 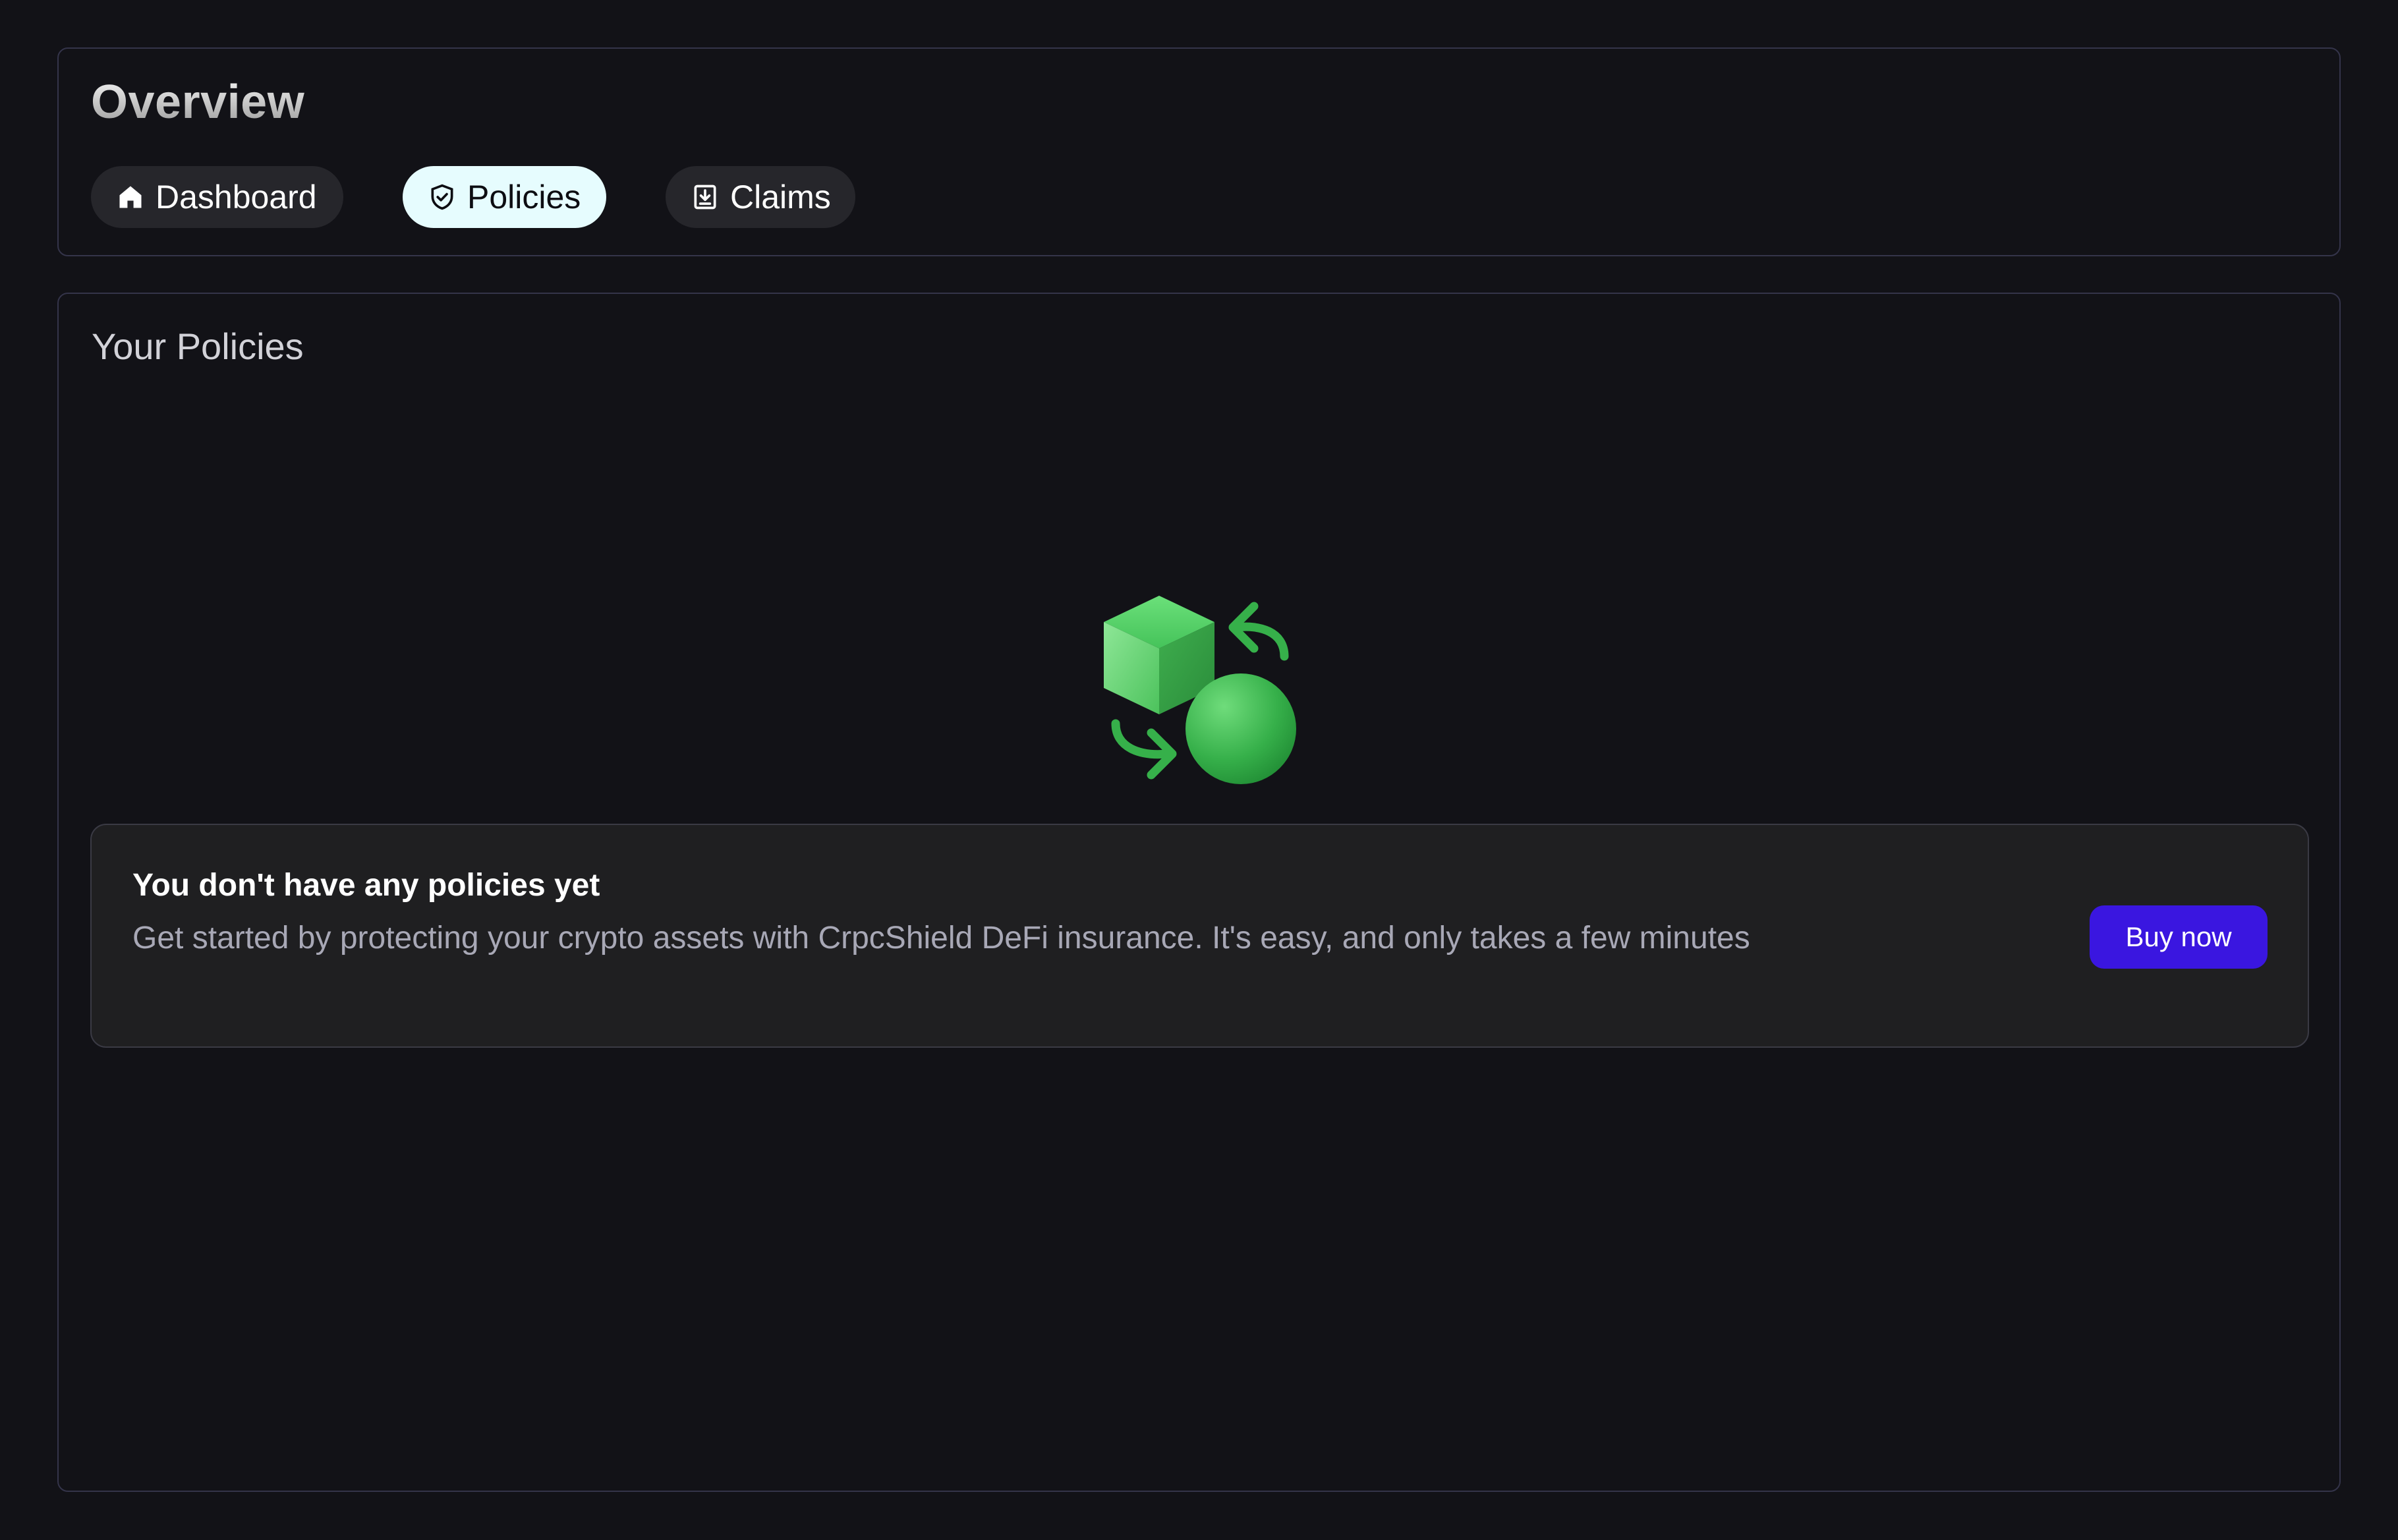 What do you see at coordinates (524, 197) in the screenshot?
I see `tab-policies-label: Policies` at bounding box center [524, 197].